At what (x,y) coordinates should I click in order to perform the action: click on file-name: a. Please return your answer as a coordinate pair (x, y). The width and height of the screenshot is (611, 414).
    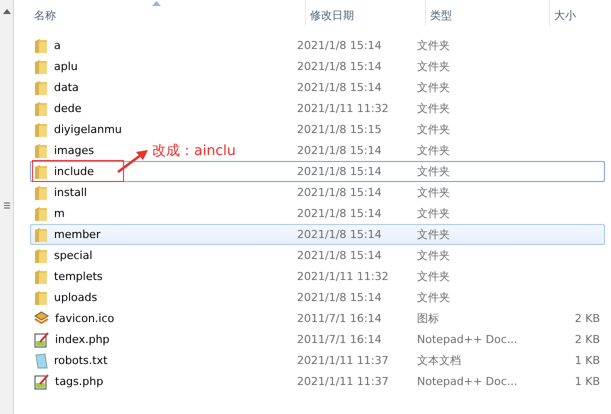
    Looking at the image, I should click on (57, 45).